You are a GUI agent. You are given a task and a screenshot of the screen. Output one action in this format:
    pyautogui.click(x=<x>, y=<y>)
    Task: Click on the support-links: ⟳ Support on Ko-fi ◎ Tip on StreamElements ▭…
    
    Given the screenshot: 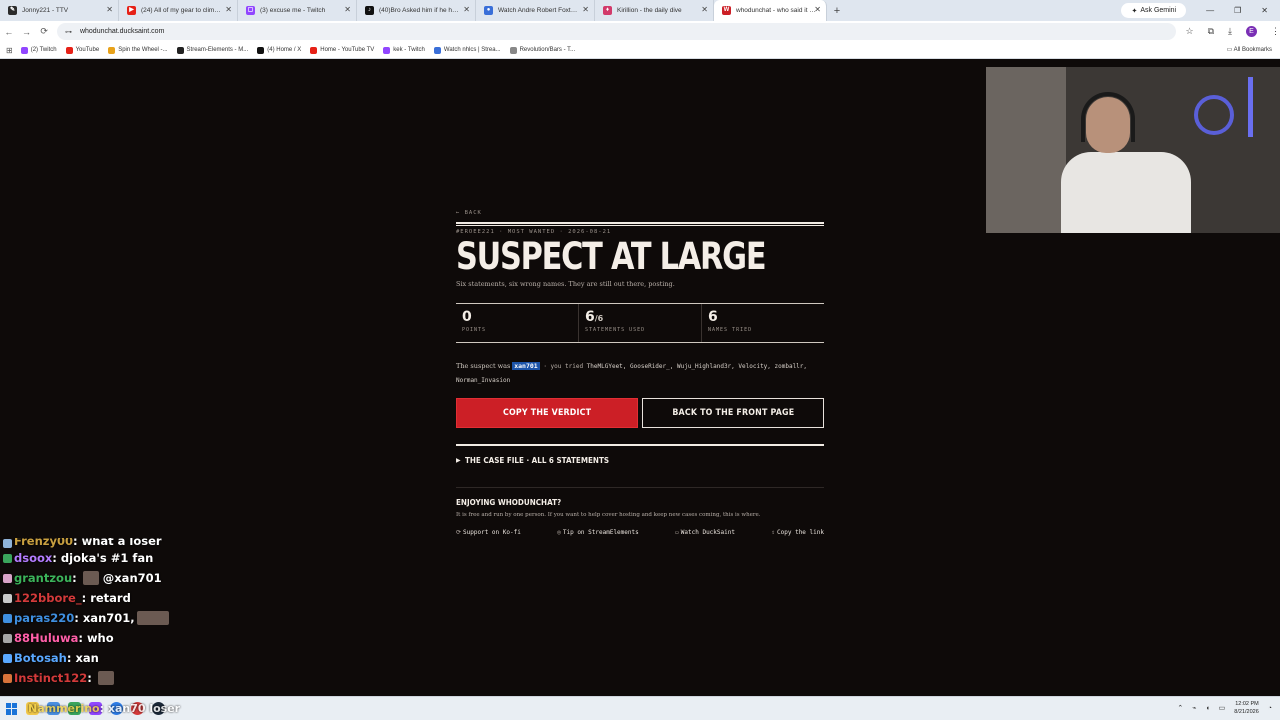 What is the action you would take?
    pyautogui.click(x=640, y=532)
    